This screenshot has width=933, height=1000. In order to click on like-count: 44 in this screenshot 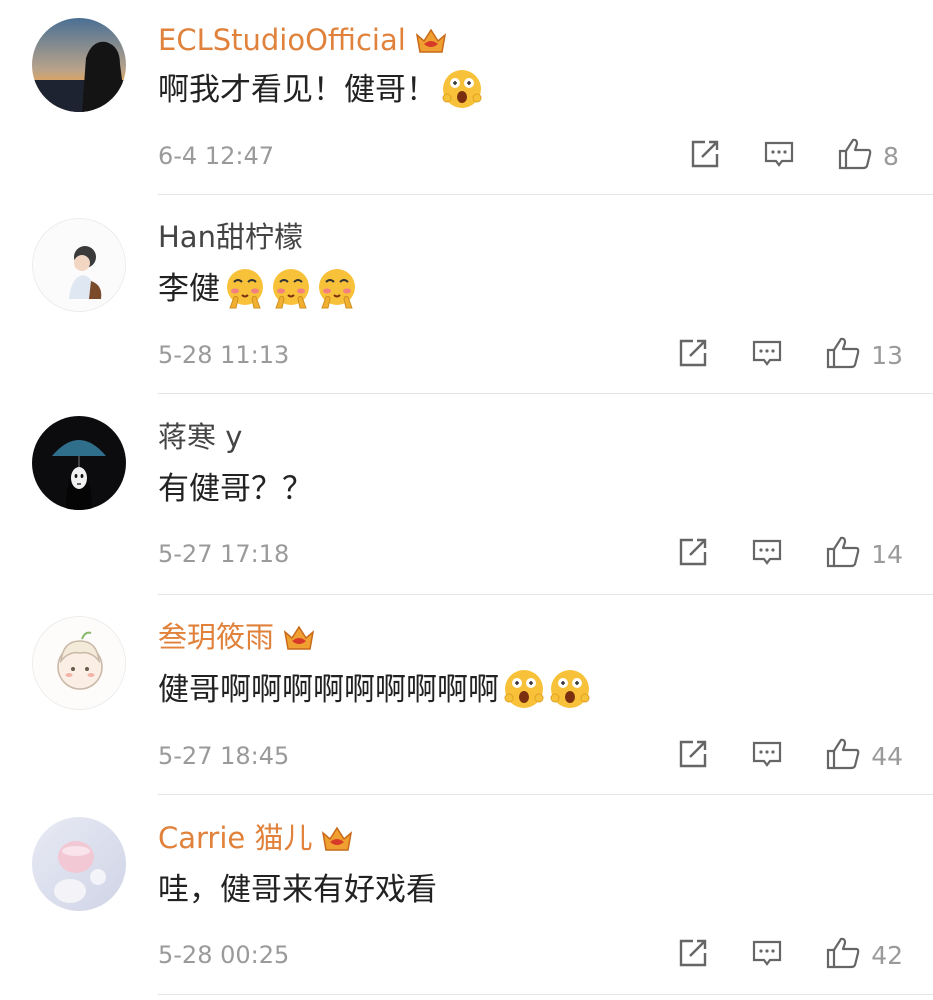, I will do `click(887, 756)`.